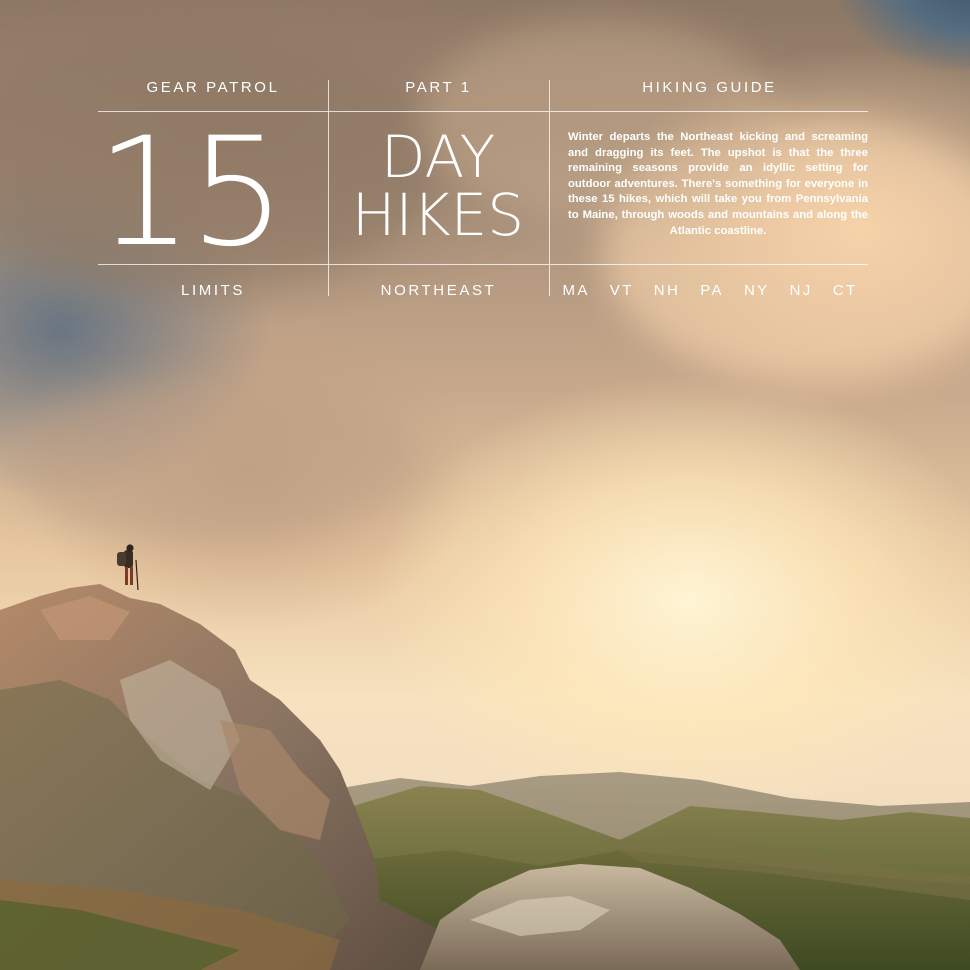 This screenshot has height=970, width=970. What do you see at coordinates (438, 87) in the screenshot?
I see `part-label: PART 1` at bounding box center [438, 87].